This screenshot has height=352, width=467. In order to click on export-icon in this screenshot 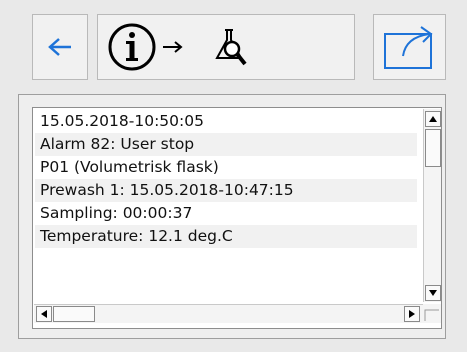, I will do `click(408, 47)`.